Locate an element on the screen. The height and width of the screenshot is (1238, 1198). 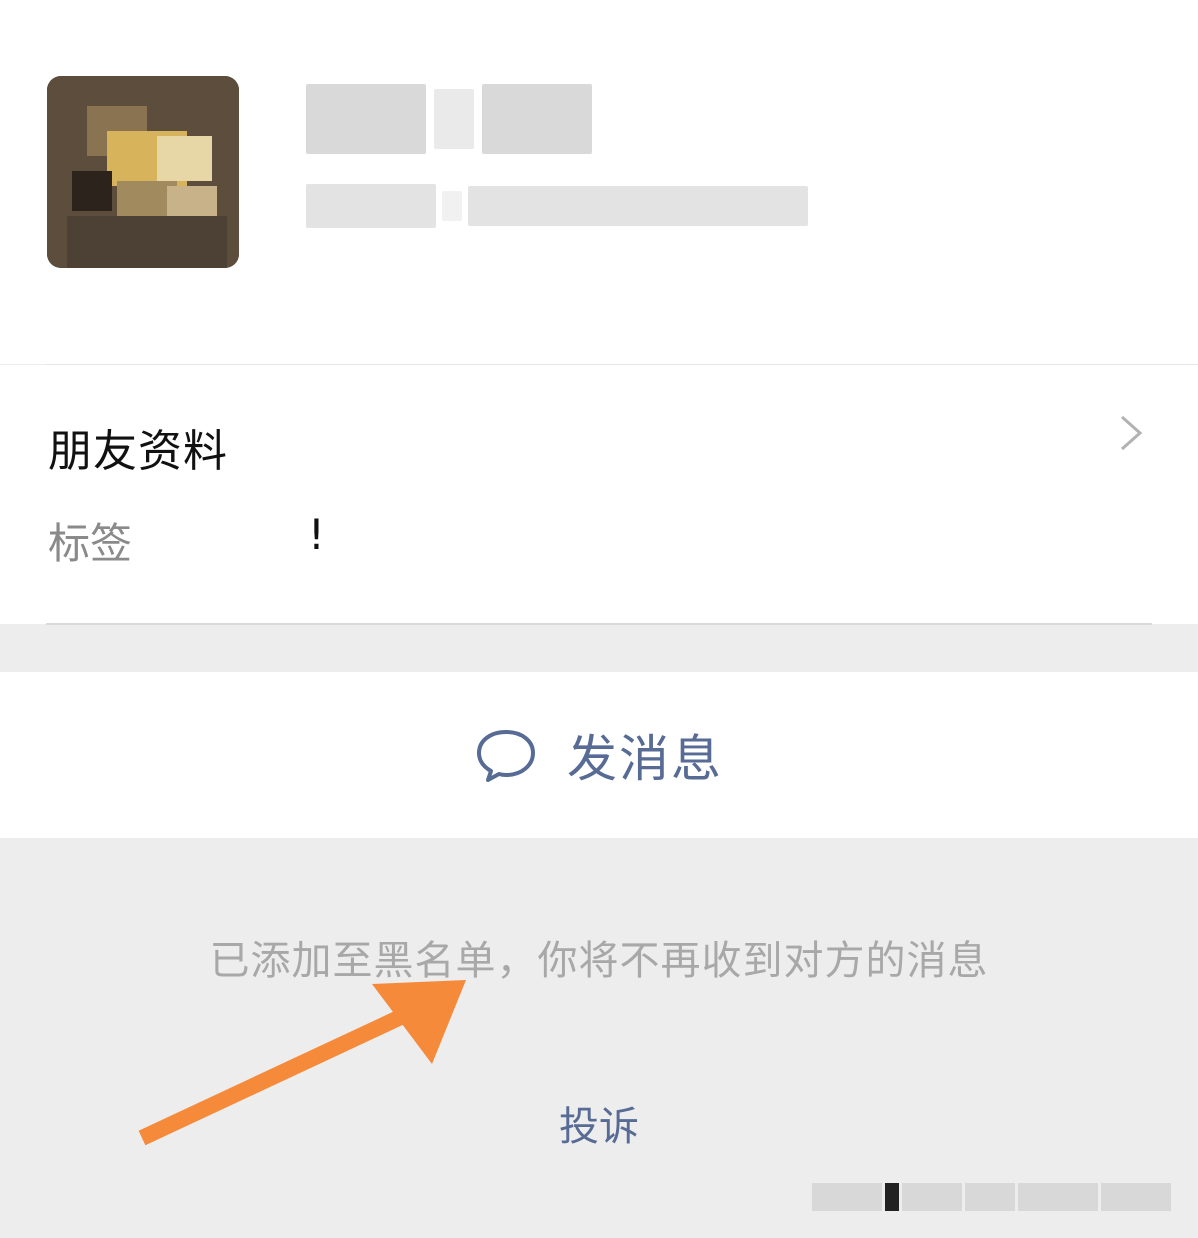
send-message-button: 发消息 is located at coordinates (599, 755).